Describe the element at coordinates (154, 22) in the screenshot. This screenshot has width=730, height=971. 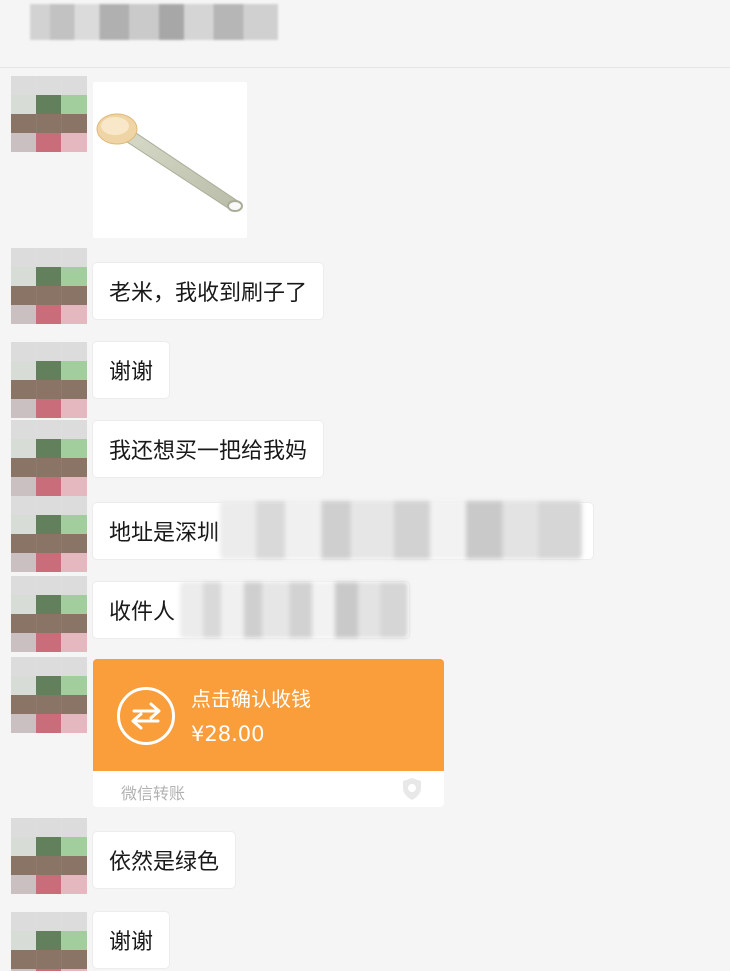
I see `blurred-chat-title` at that location.